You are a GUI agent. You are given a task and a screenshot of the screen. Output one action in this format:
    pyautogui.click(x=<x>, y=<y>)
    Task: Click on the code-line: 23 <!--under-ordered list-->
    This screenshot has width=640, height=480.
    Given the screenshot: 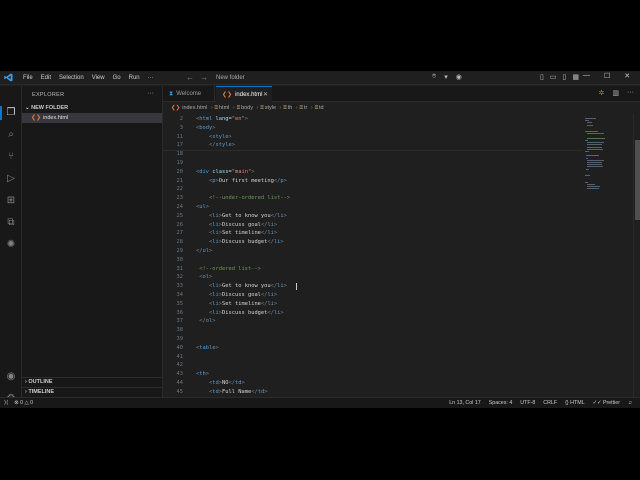 What is the action you would take?
    pyautogui.click(x=373, y=198)
    